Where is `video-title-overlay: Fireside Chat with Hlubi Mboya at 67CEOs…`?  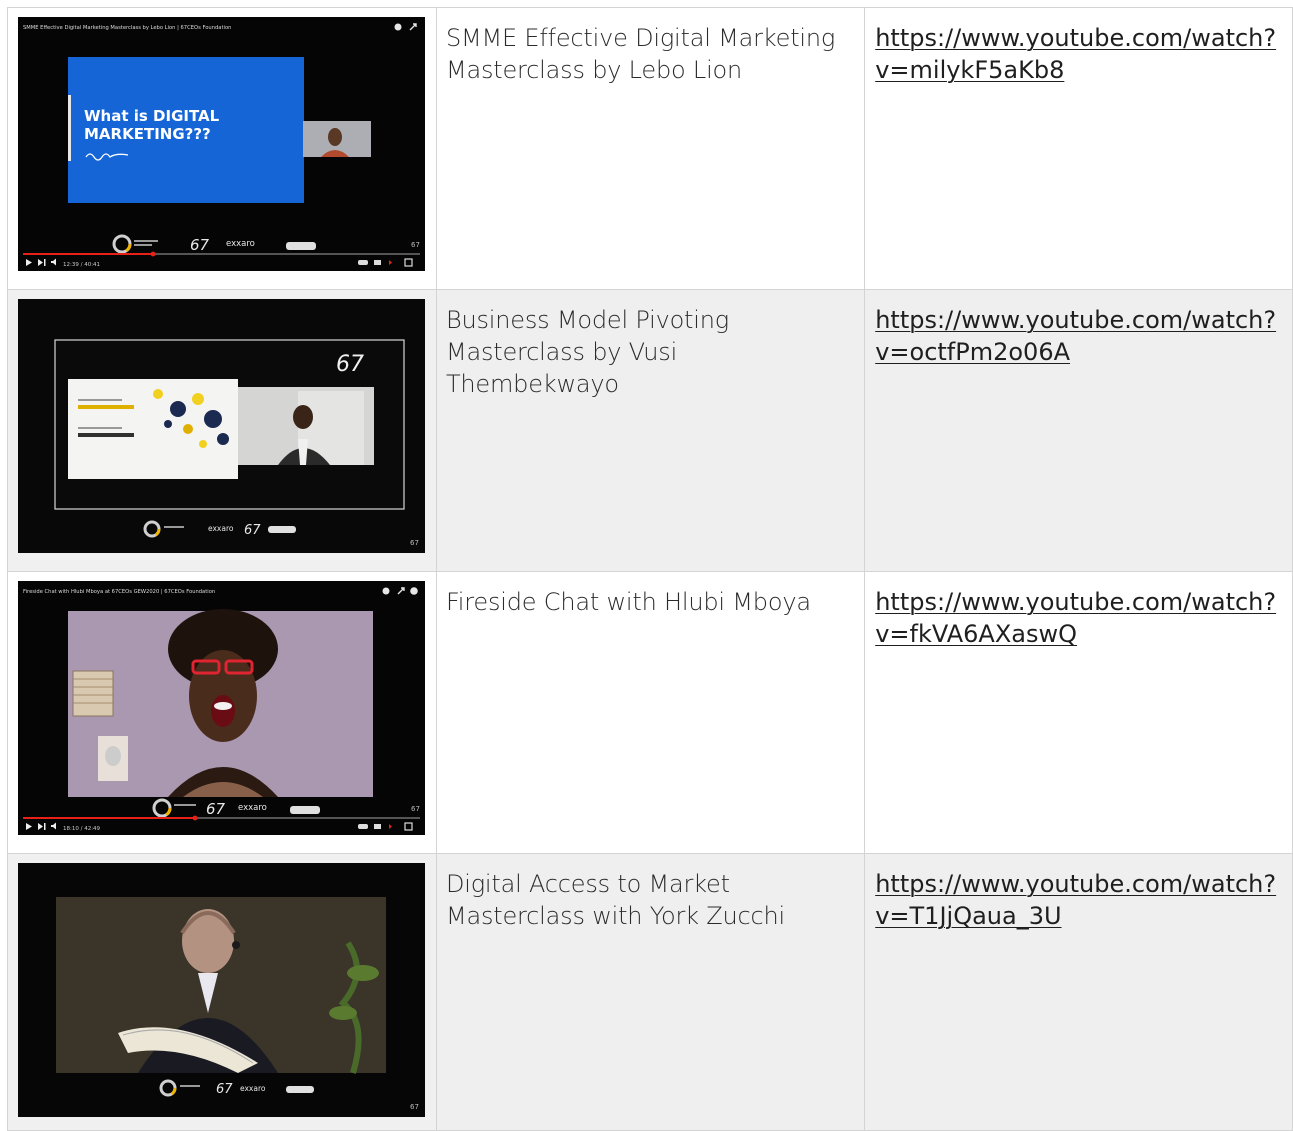 video-title-overlay: Fireside Chat with Hlubi Mboya at 67CEOs… is located at coordinates (119, 592).